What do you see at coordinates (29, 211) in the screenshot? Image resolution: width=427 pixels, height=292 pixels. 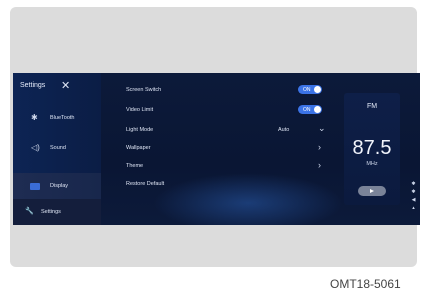 I see `wrench-icon: 🔧` at bounding box center [29, 211].